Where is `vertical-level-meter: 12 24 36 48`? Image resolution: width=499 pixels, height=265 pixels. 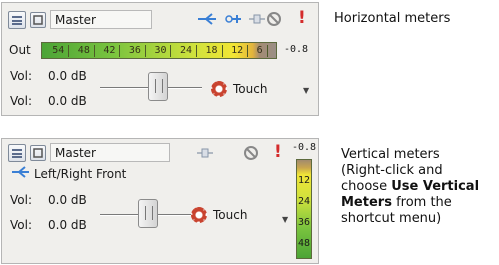
vertical-level-meter: 12 24 36 48 is located at coordinates (304, 209).